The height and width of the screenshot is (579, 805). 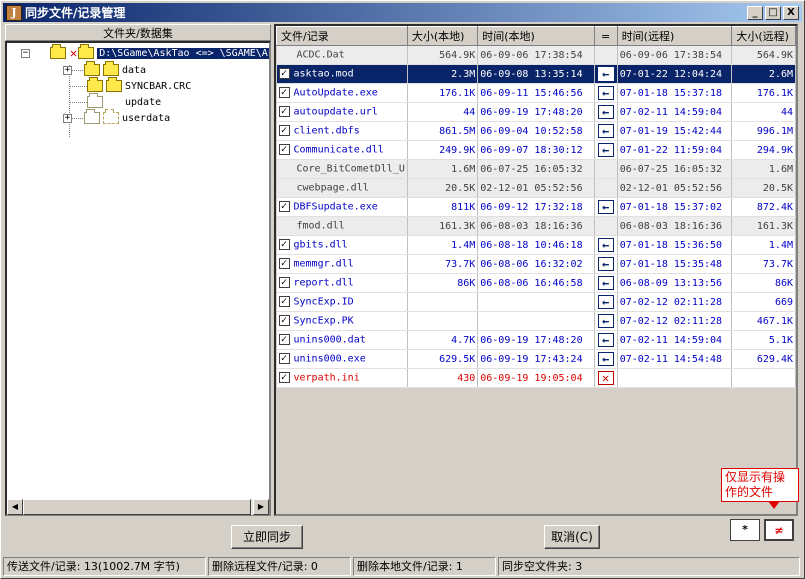 I want to click on scroll-thumb, so click(x=137, y=507).